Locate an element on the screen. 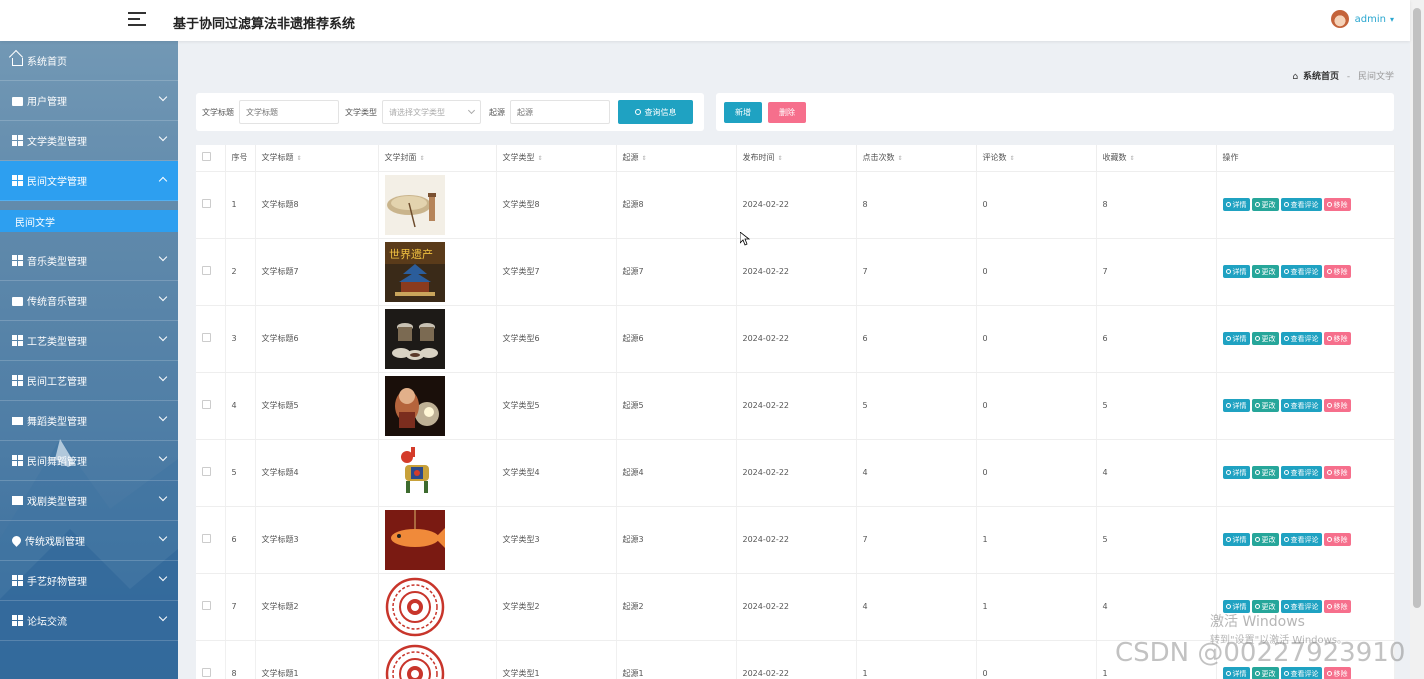 Image resolution: width=1424 pixels, height=679 pixels. user-menu: admin ▾ is located at coordinates (1362, 19).